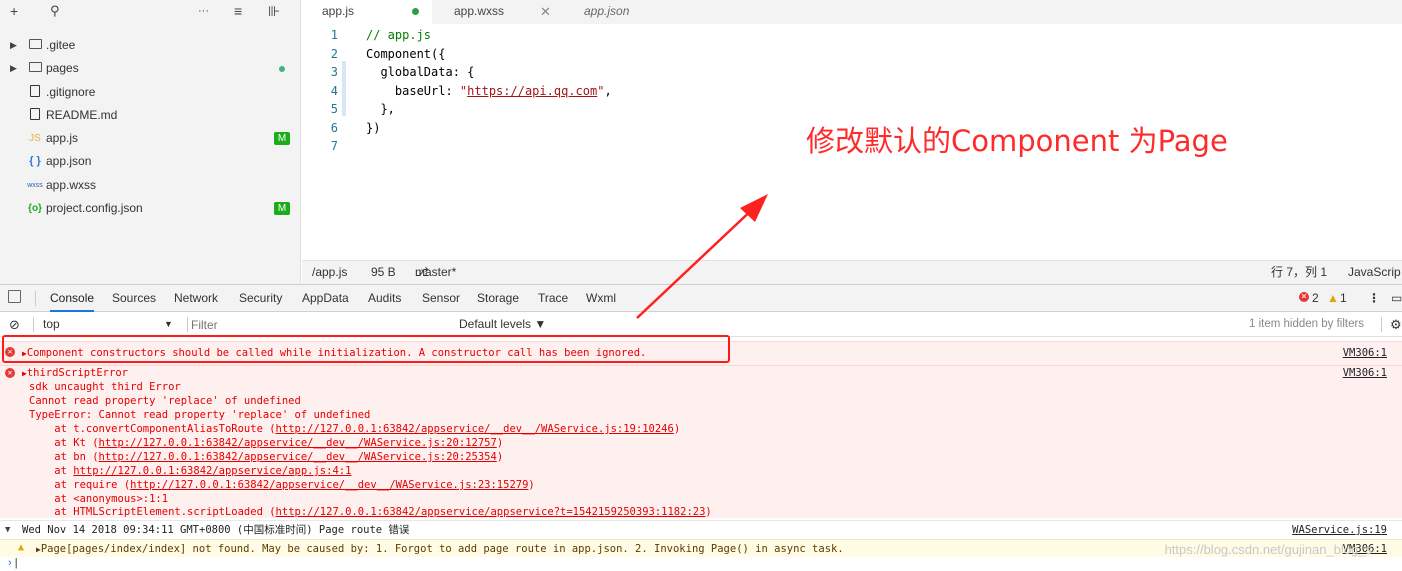 The height and width of the screenshot is (571, 1402). Describe the element at coordinates (702, 256) in the screenshot. I see `annotation-arrow` at that location.